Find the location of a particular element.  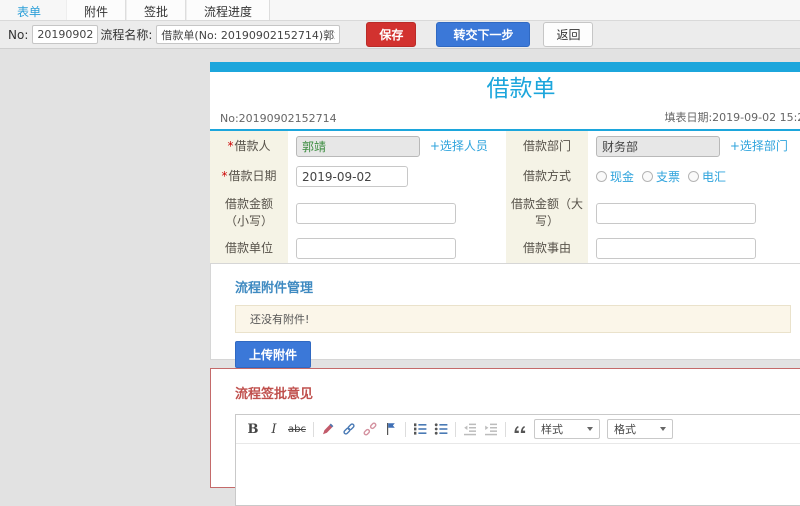

approval-title: 流程签批意见 is located at coordinates (274, 394).